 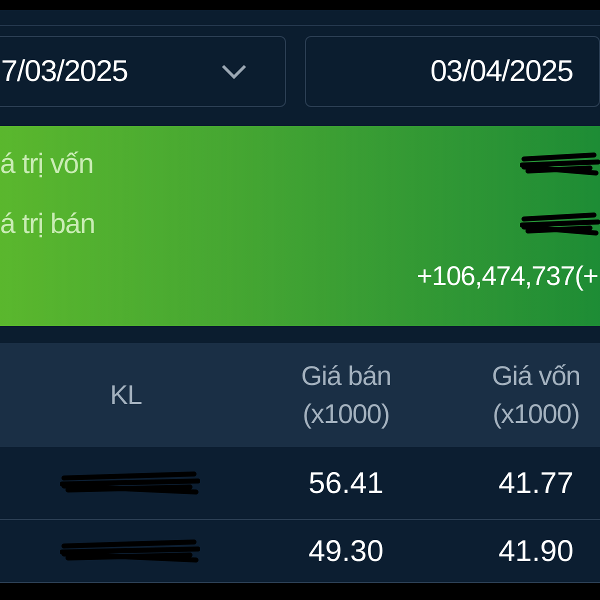 I want to click on date-to-field: 03/04/2025, so click(x=452, y=71).